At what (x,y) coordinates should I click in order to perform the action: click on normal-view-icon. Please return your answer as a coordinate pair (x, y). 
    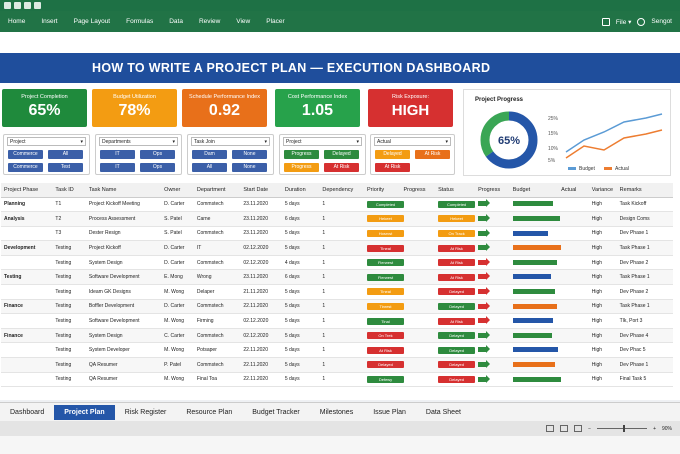
    Looking at the image, I should click on (550, 428).